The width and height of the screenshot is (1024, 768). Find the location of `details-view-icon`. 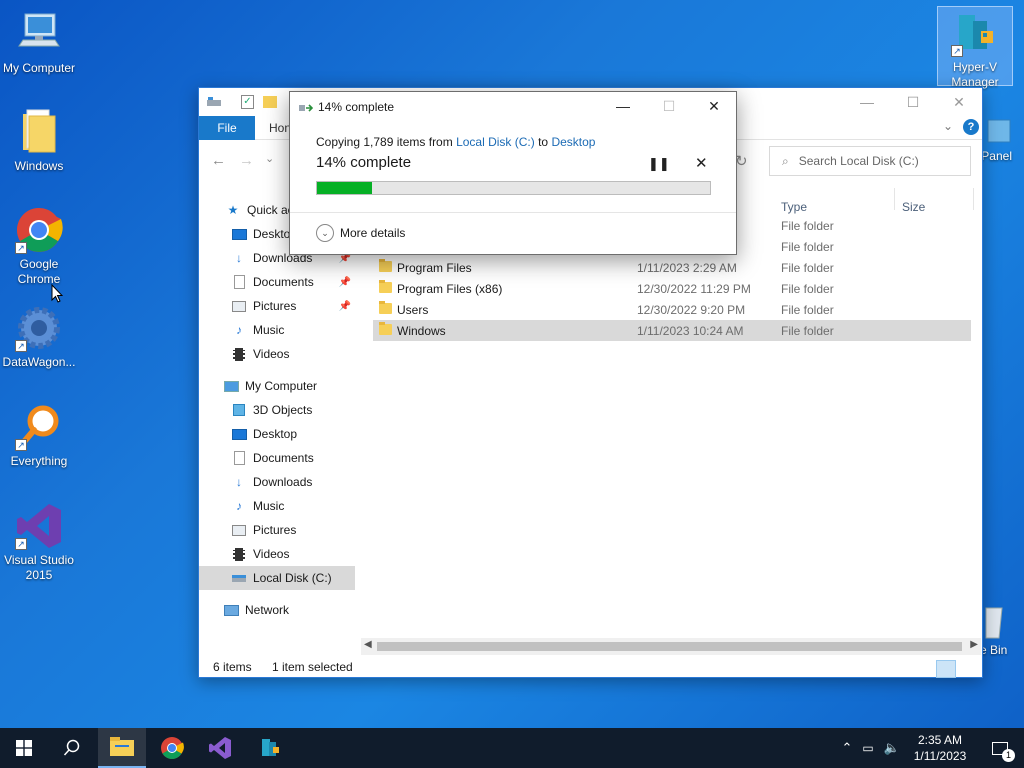

details-view-icon is located at coordinates (946, 669).